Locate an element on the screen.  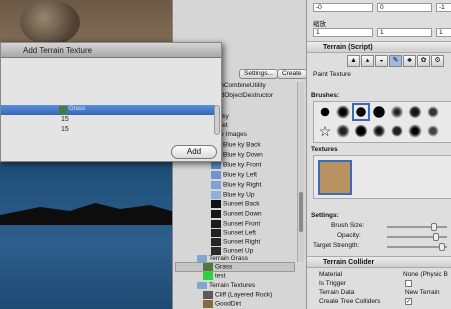
terrain-script-header: Terrain (Script) is located at coordinates (379, 47).